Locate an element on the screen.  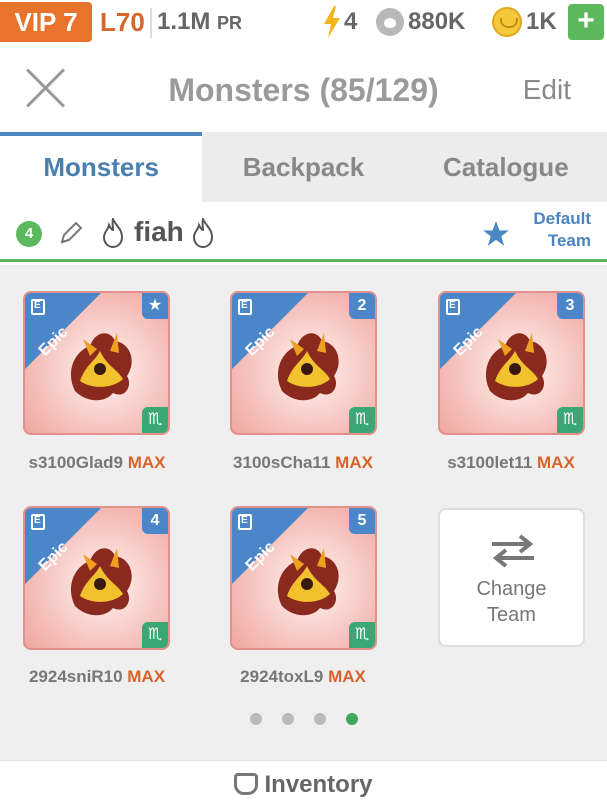
default-team-button: Default Team is located at coordinates (551, 230).